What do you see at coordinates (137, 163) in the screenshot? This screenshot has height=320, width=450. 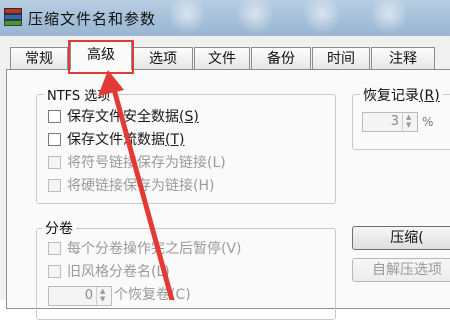 I see `option-label: 将符号链接保存为链接` at bounding box center [137, 163].